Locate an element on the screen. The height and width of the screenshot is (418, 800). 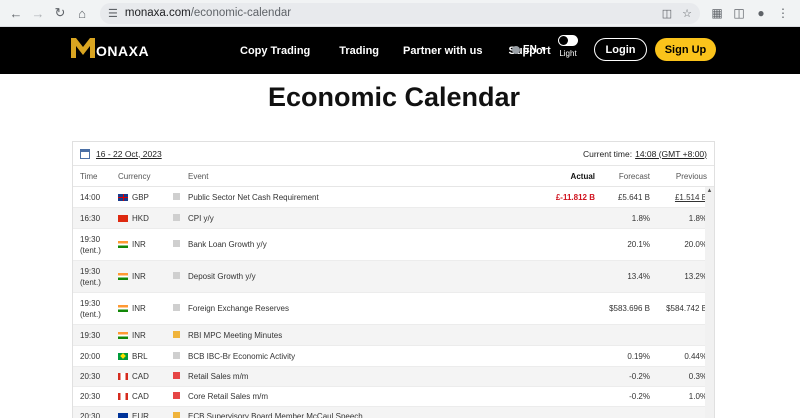
table-row: 19:30 INR RBI MPC Meeting Minutes is located at coordinates (393, 335).